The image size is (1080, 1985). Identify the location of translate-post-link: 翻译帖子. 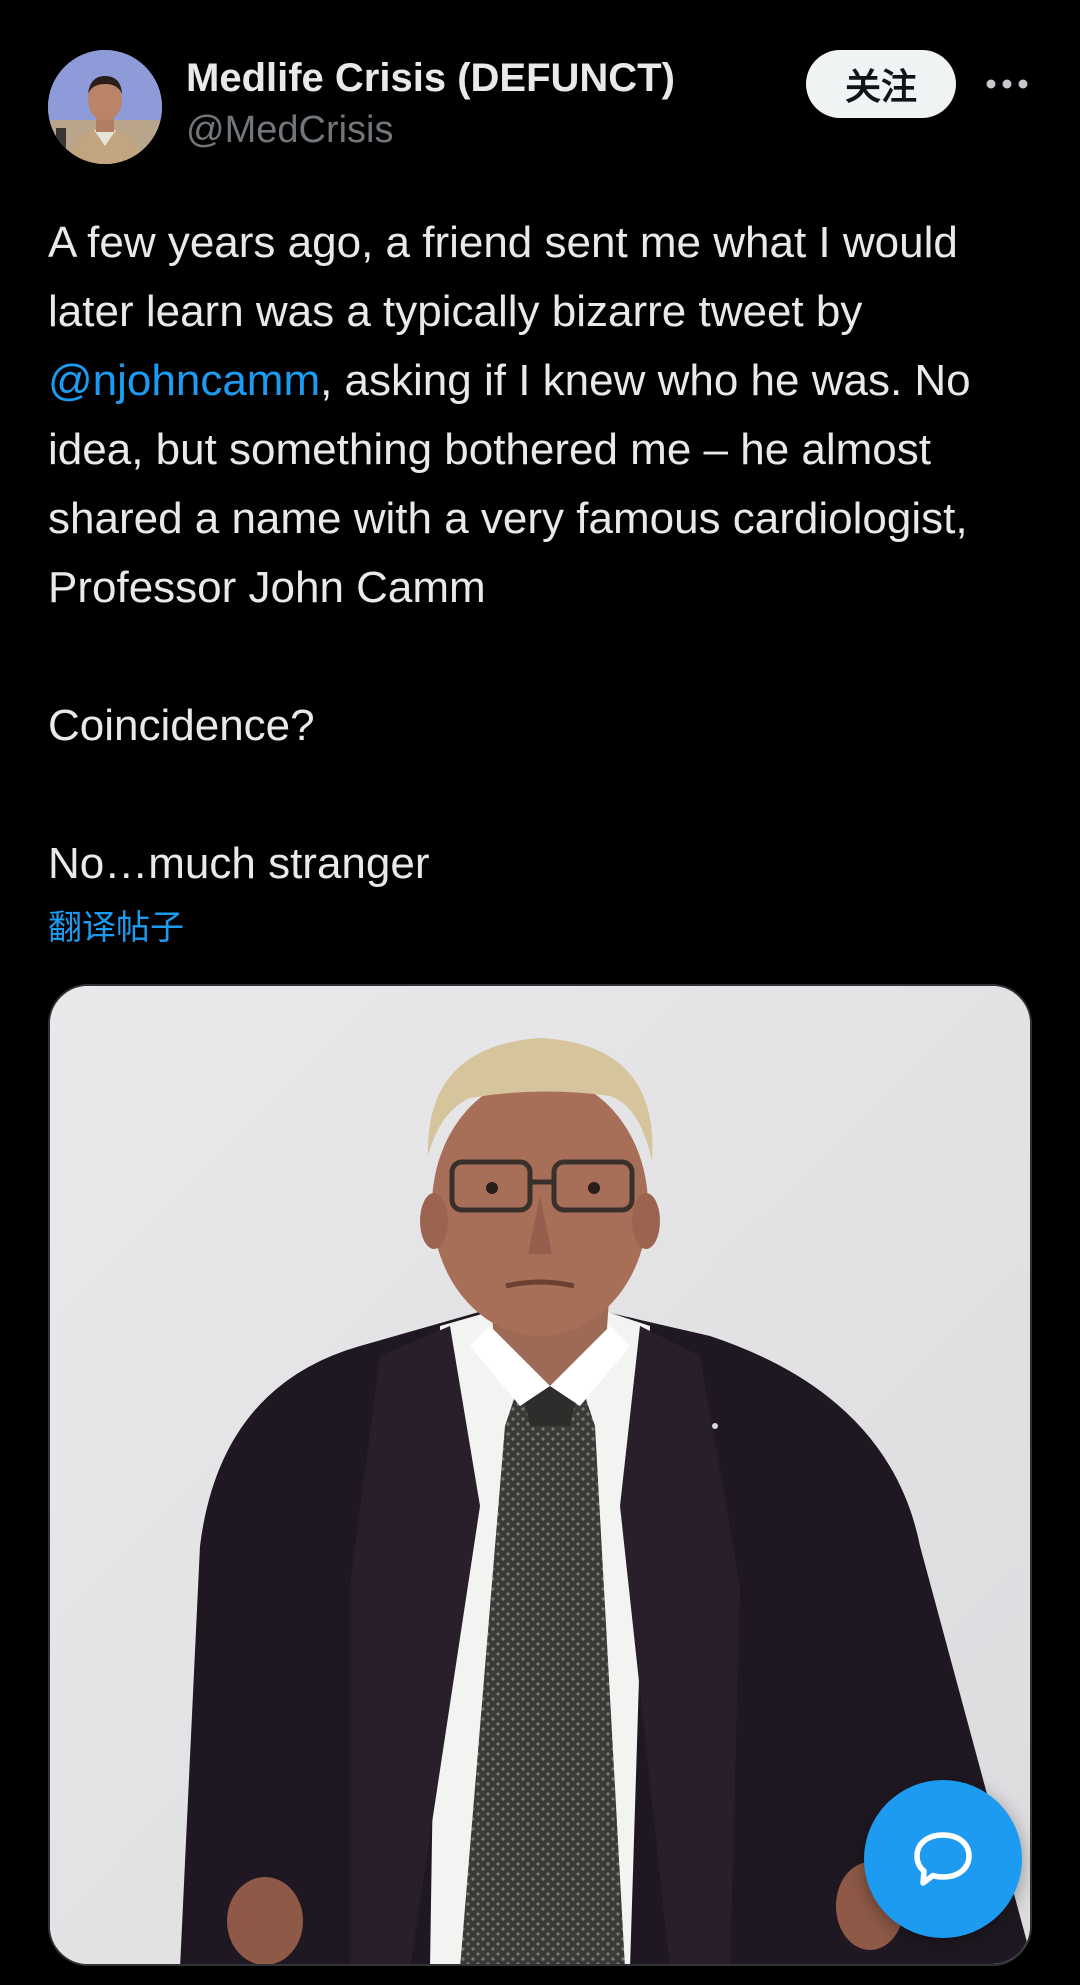
(116, 928).